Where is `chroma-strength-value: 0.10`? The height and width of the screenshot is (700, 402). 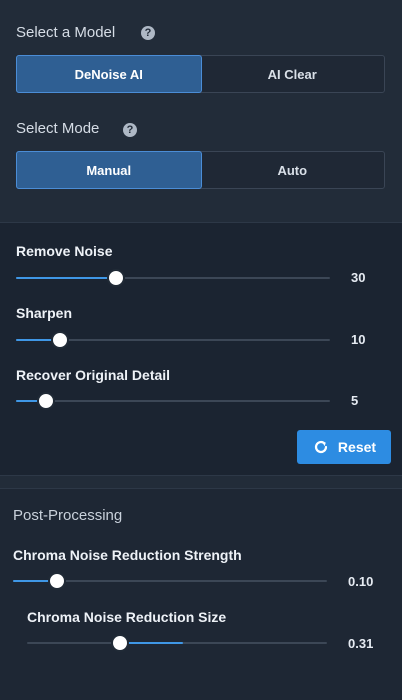 chroma-strength-value: 0.10 is located at coordinates (361, 581).